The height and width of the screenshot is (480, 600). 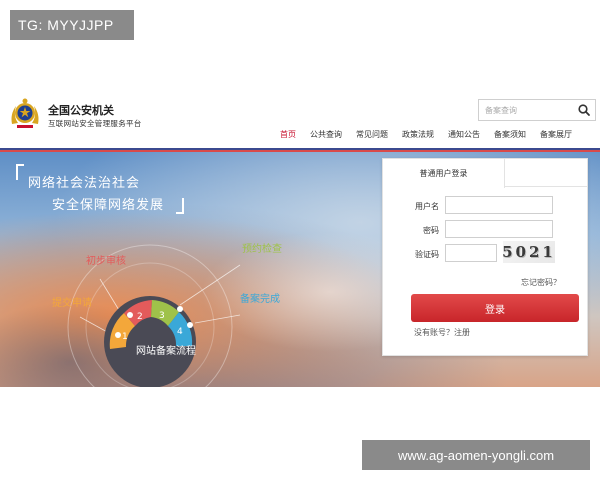 What do you see at coordinates (527, 110) in the screenshot?
I see `search-input` at bounding box center [527, 110].